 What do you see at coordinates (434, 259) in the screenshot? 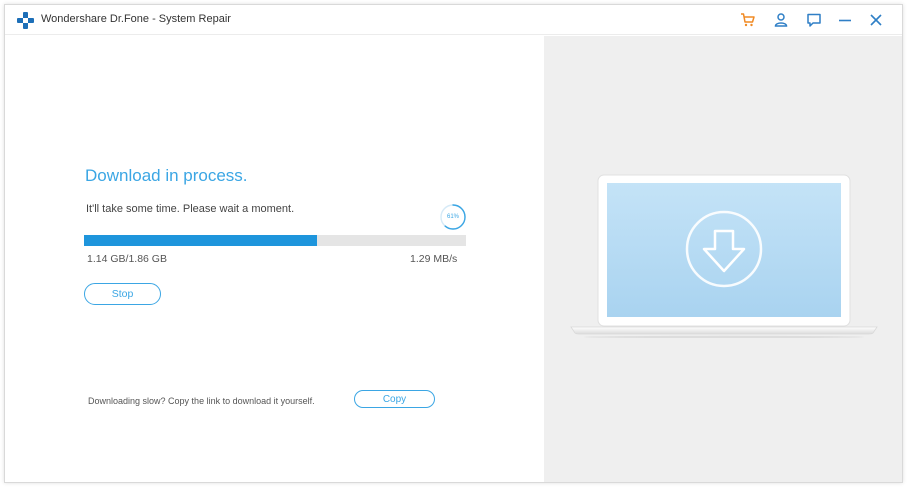
I see `download-speed: 1.29 MB/s` at bounding box center [434, 259].